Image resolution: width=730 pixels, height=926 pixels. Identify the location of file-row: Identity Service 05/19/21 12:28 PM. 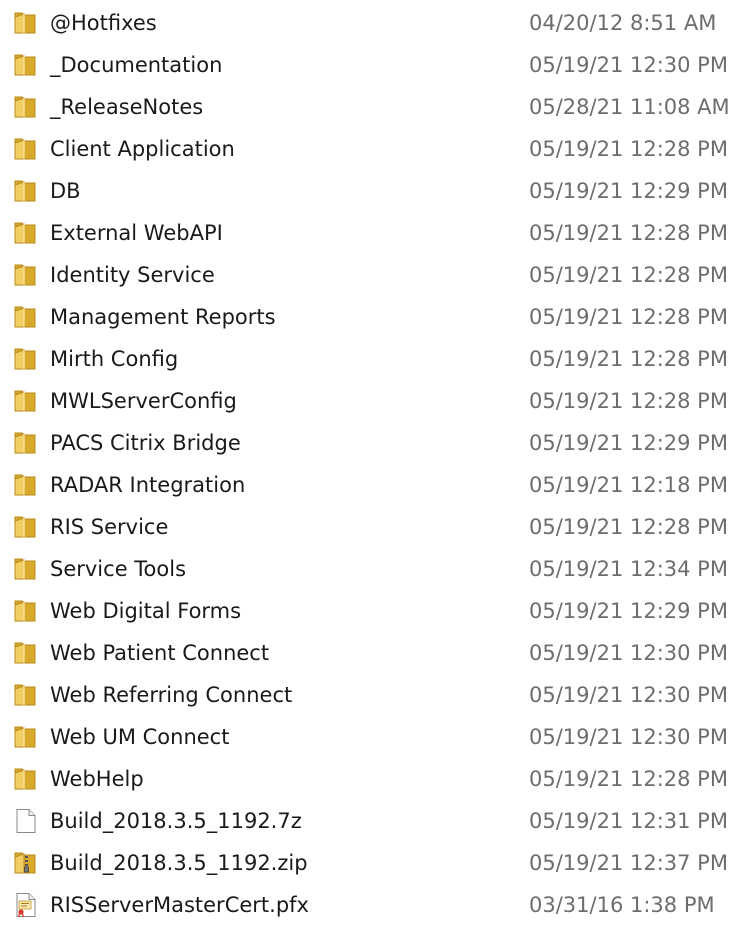
(365, 275).